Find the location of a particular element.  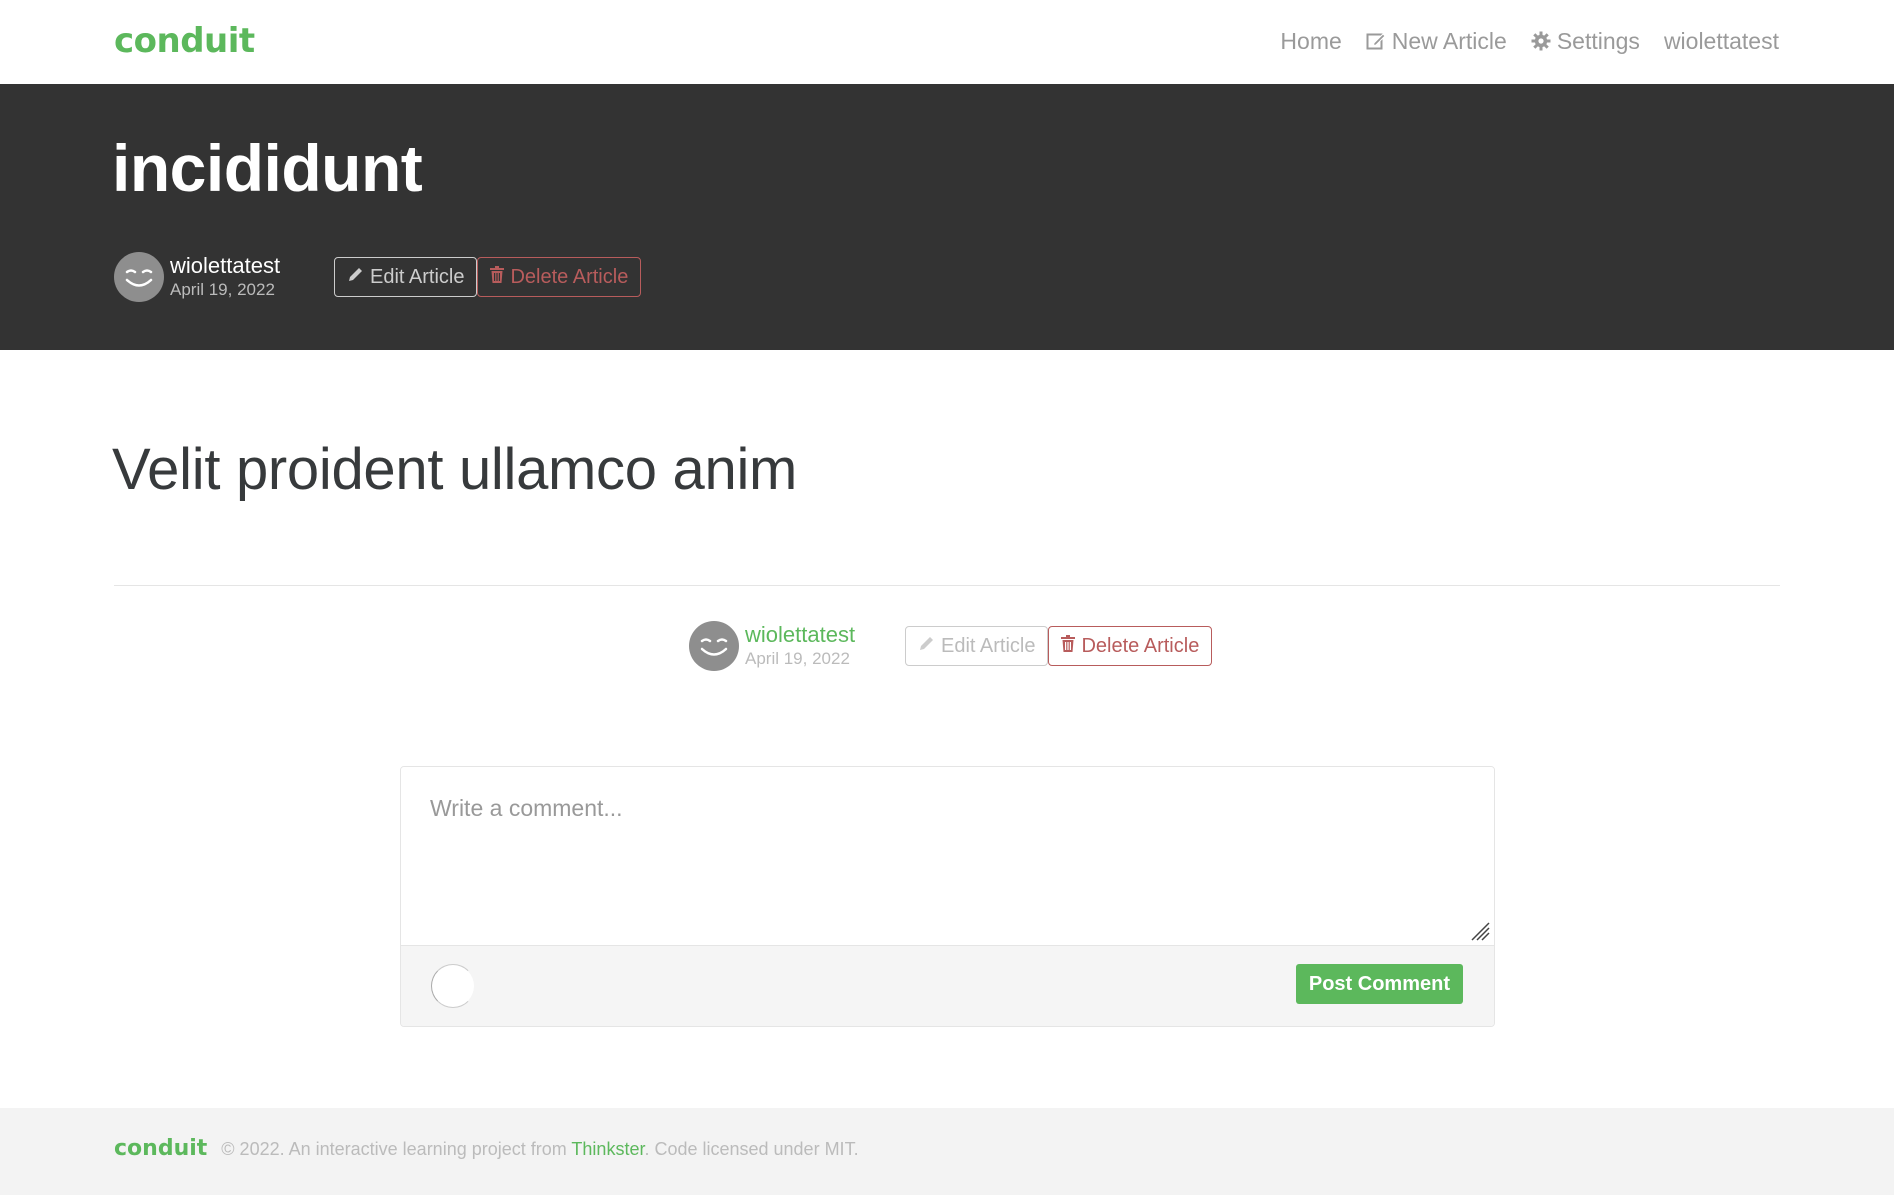

gear-icon is located at coordinates (1541, 41).